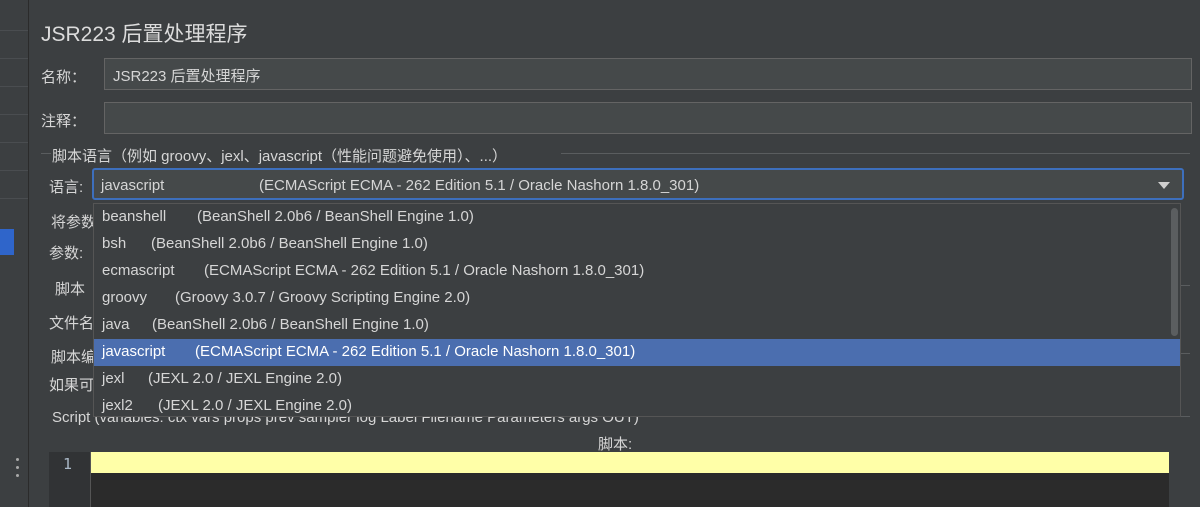 The height and width of the screenshot is (507, 1200). Describe the element at coordinates (18, 471) in the screenshot. I see `splitter-grip-icon` at that location.